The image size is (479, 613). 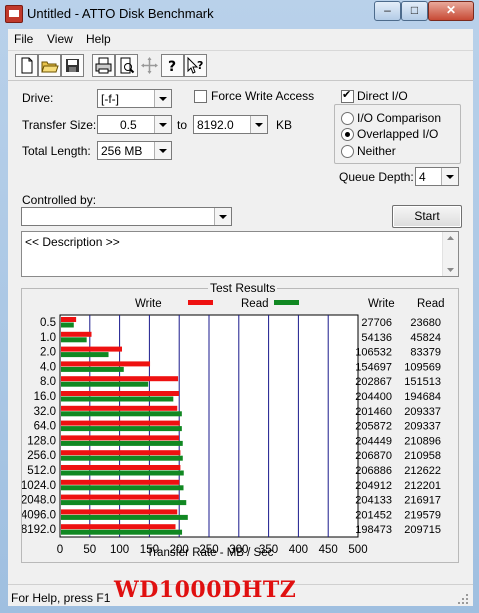 What do you see at coordinates (373, 397) in the screenshot?
I see `write-value: 204400` at bounding box center [373, 397].